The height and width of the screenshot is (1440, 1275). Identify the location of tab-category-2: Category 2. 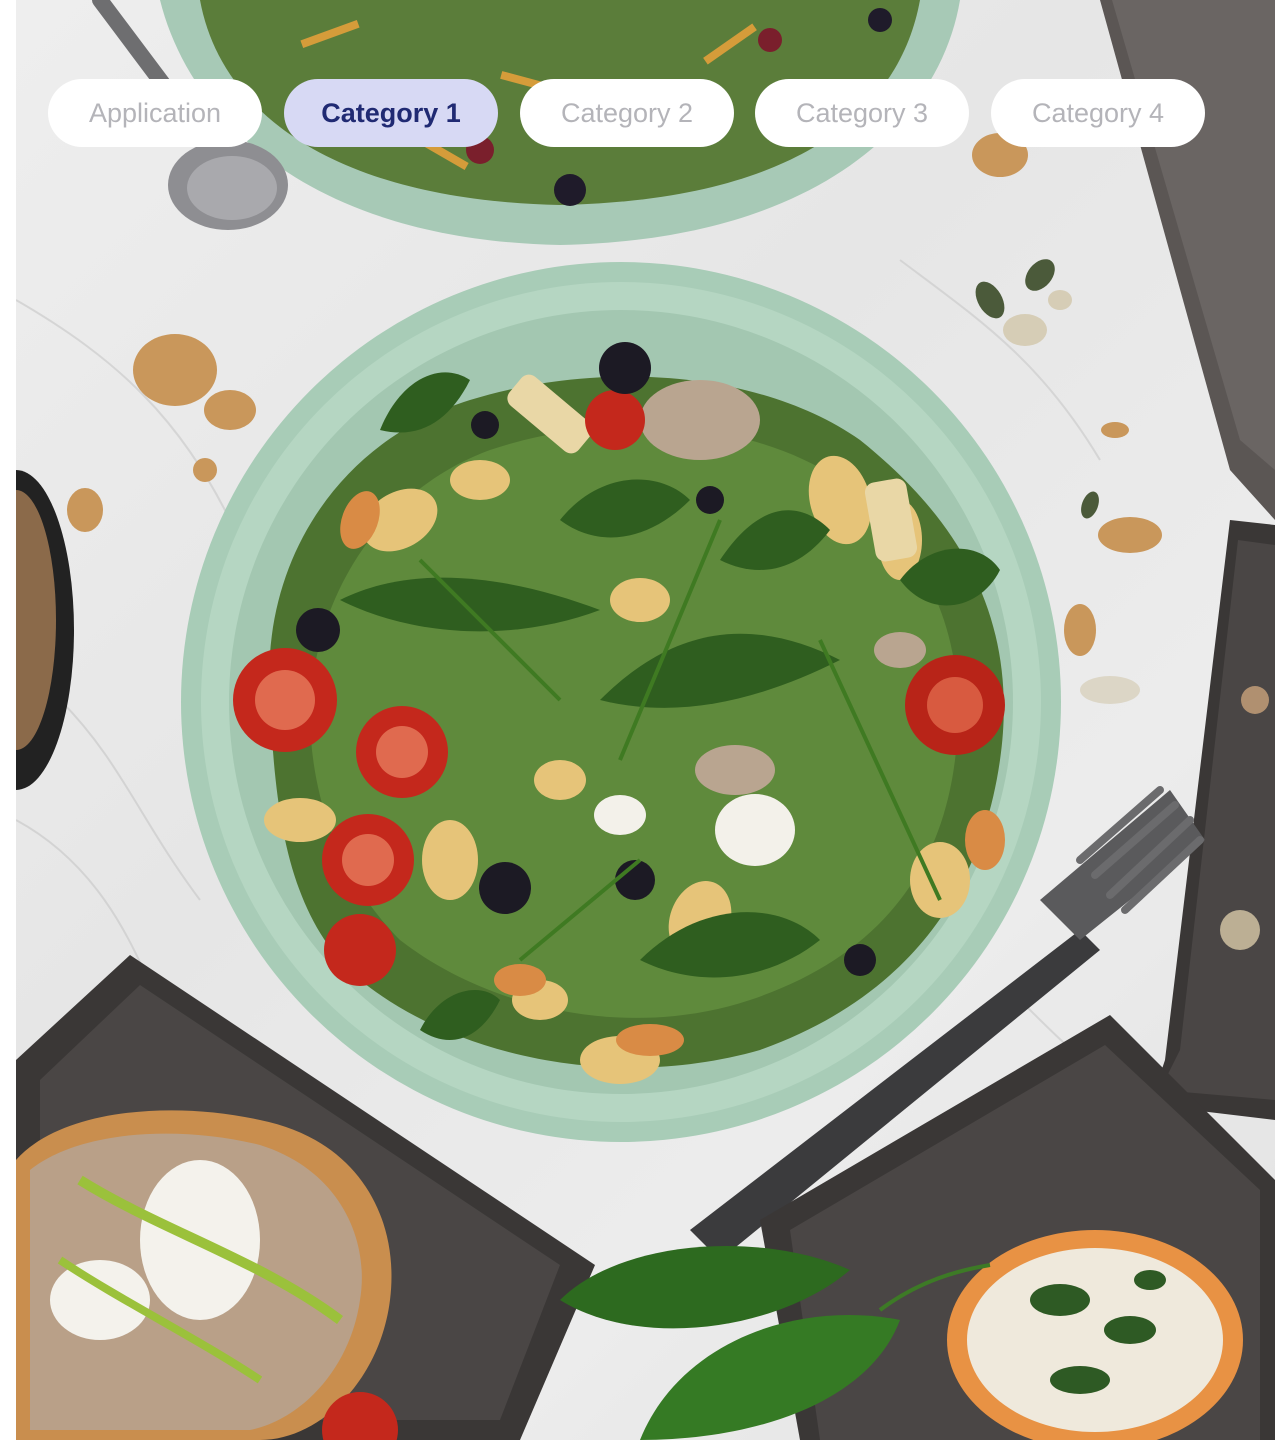
(627, 113).